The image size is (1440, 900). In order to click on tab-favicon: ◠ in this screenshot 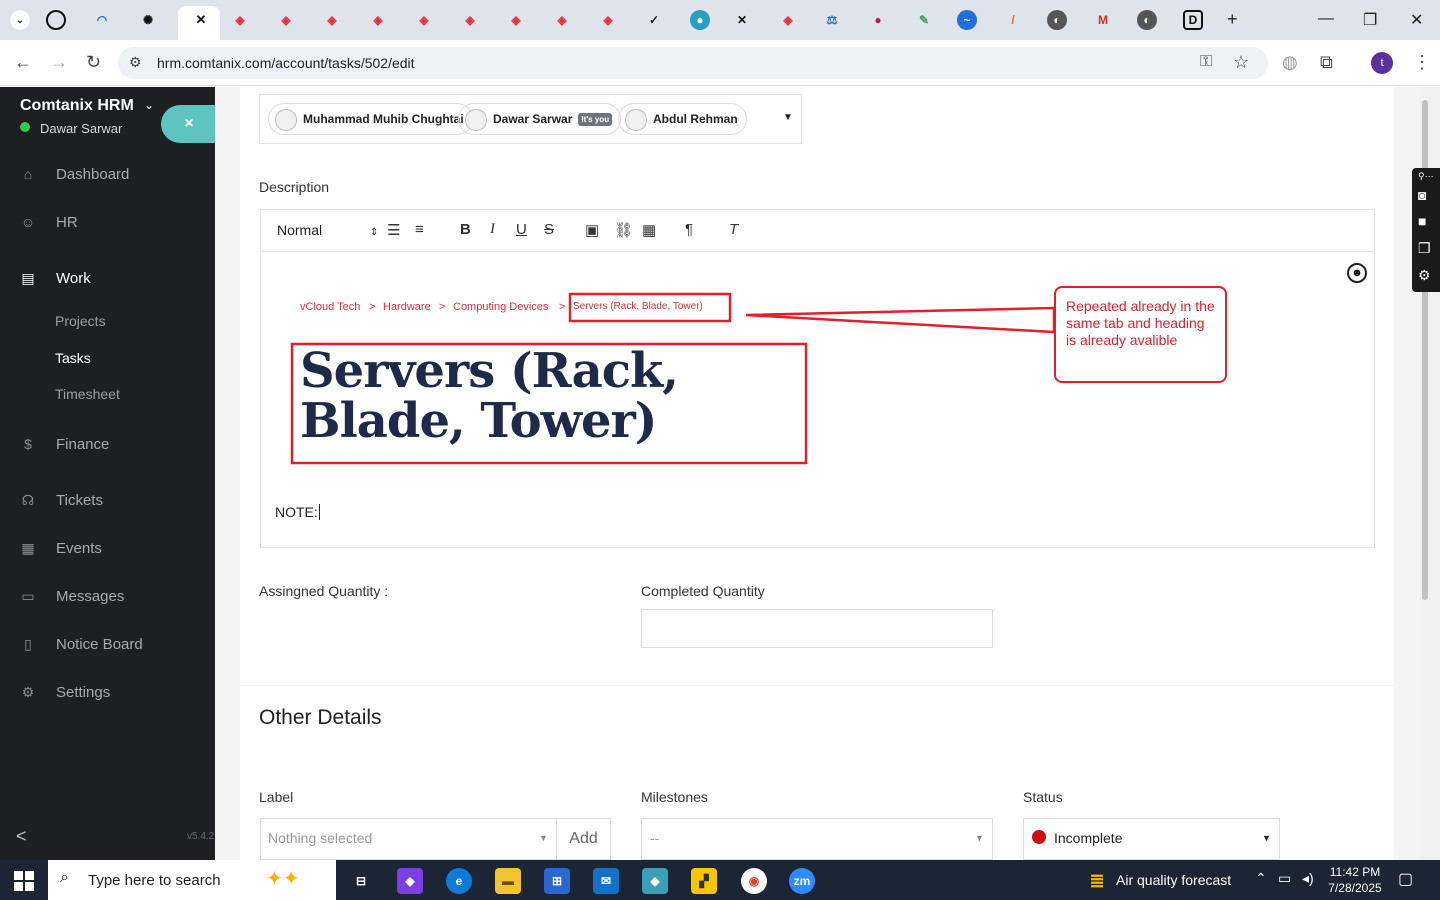, I will do `click(102, 20)`.